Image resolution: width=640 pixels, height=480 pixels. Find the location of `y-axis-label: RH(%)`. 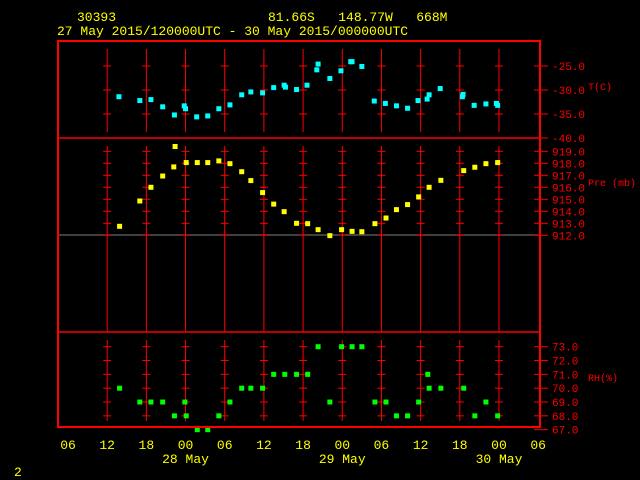

y-axis-label: RH(%) is located at coordinates (603, 379).